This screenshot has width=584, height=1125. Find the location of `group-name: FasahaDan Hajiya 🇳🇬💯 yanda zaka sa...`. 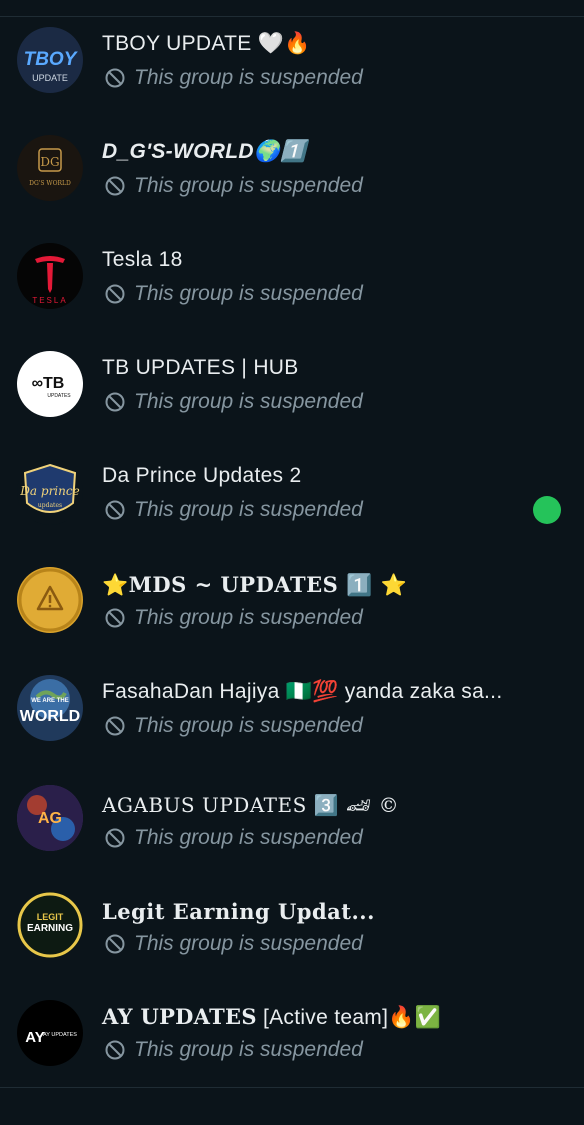

group-name: FasahaDan Hajiya 🇳🇬💯 yanda zaka sa... is located at coordinates (302, 691).